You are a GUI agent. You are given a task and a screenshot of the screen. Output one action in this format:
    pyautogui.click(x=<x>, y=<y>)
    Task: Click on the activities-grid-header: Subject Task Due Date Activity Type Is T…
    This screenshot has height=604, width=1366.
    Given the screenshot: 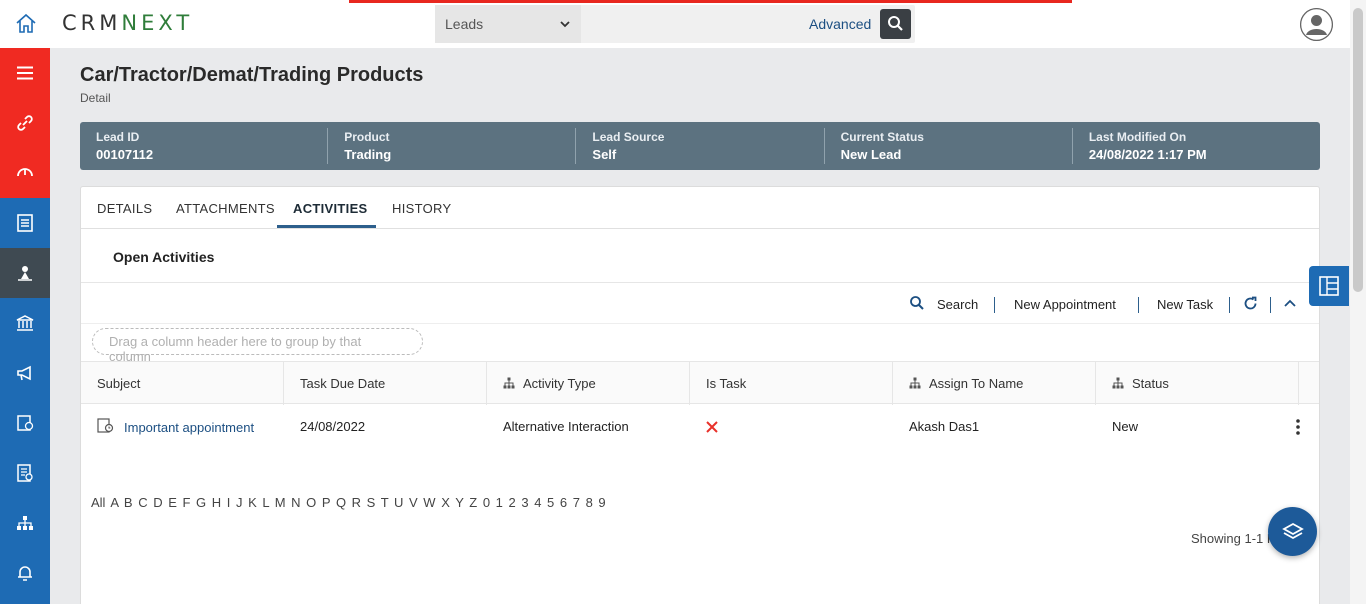 What is the action you would take?
    pyautogui.click(x=700, y=383)
    